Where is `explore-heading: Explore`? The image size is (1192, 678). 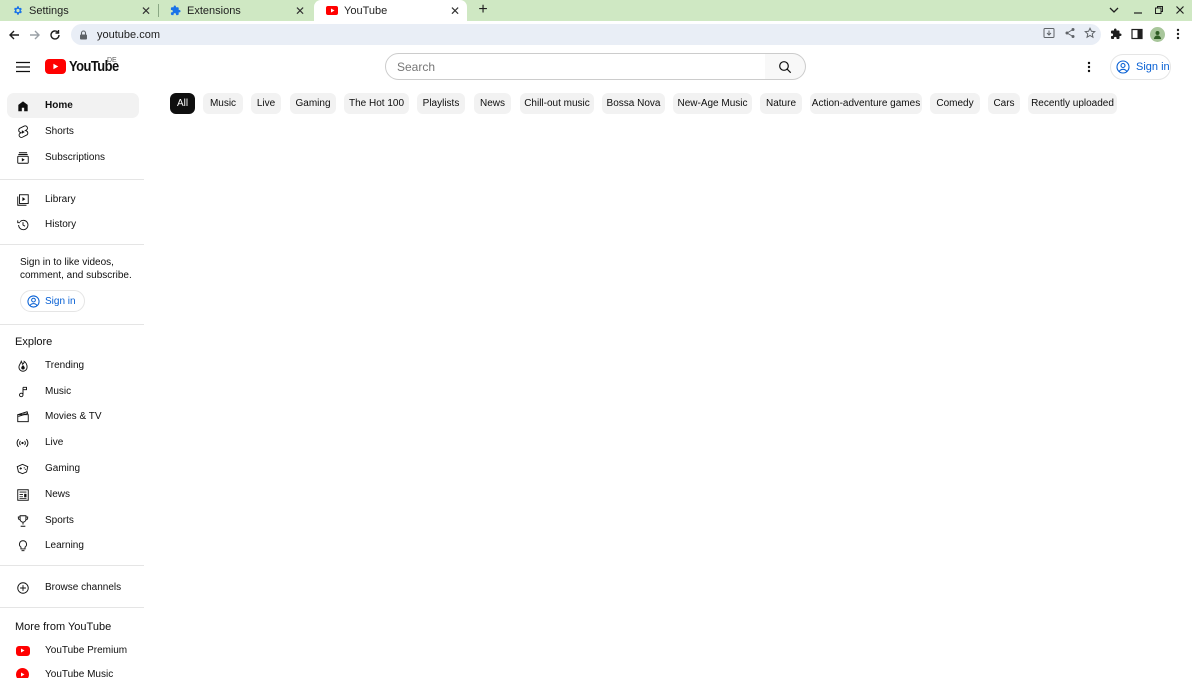
explore-heading: Explore is located at coordinates (34, 342).